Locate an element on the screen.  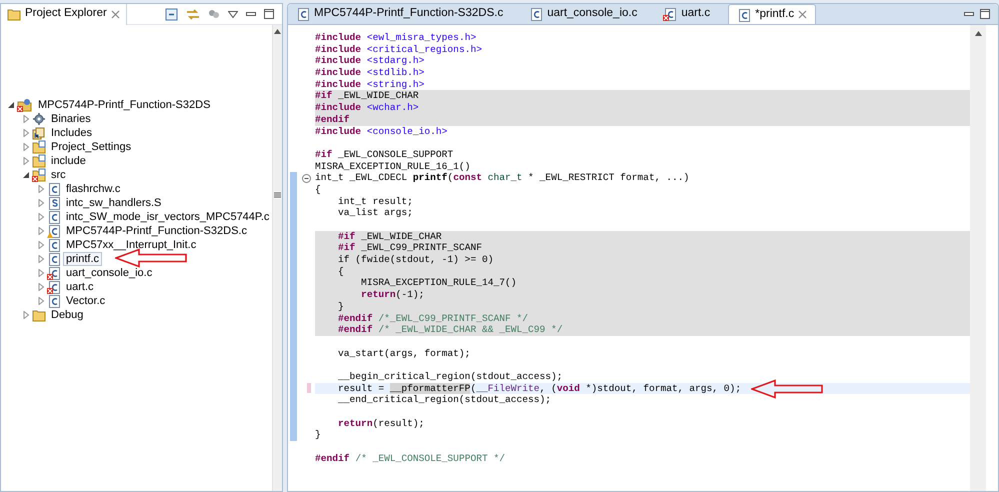
code-line: #include <ewl_misra_types.h> is located at coordinates (396, 38).